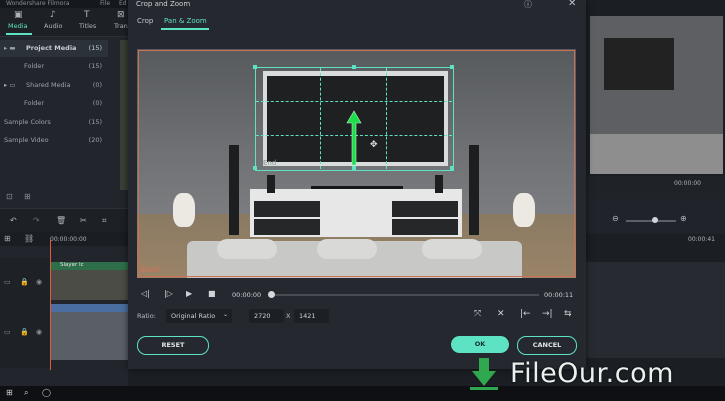  I want to click on step-back-icon: ◁|, so click(145, 293).